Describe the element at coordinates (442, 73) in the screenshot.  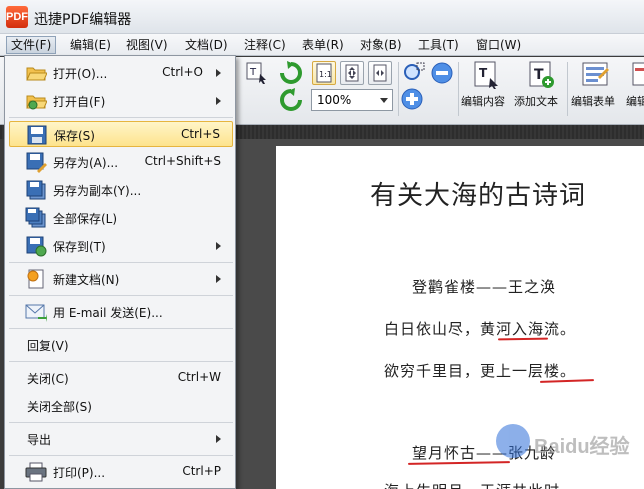
I see `zoom-out-icon` at that location.